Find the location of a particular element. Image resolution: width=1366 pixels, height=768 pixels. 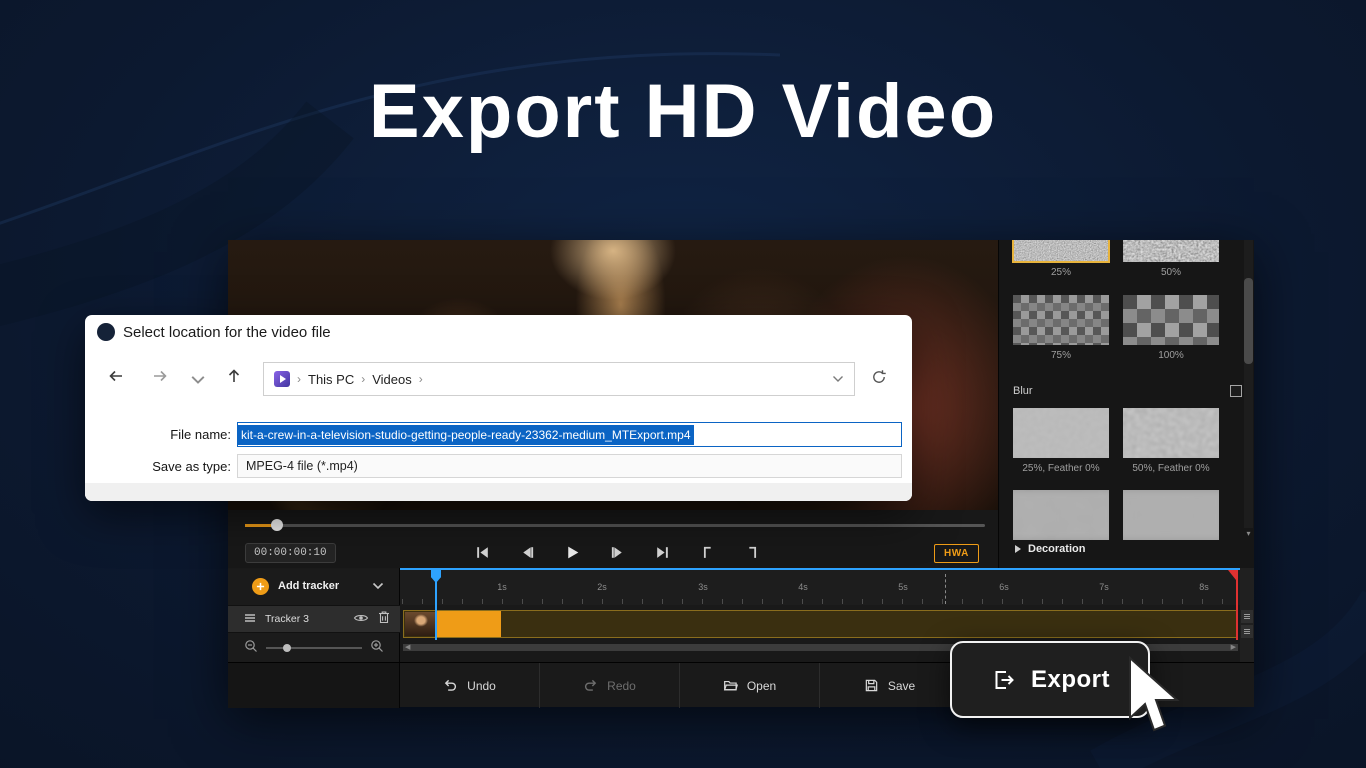

playhead-line is located at coordinates (436, 605).